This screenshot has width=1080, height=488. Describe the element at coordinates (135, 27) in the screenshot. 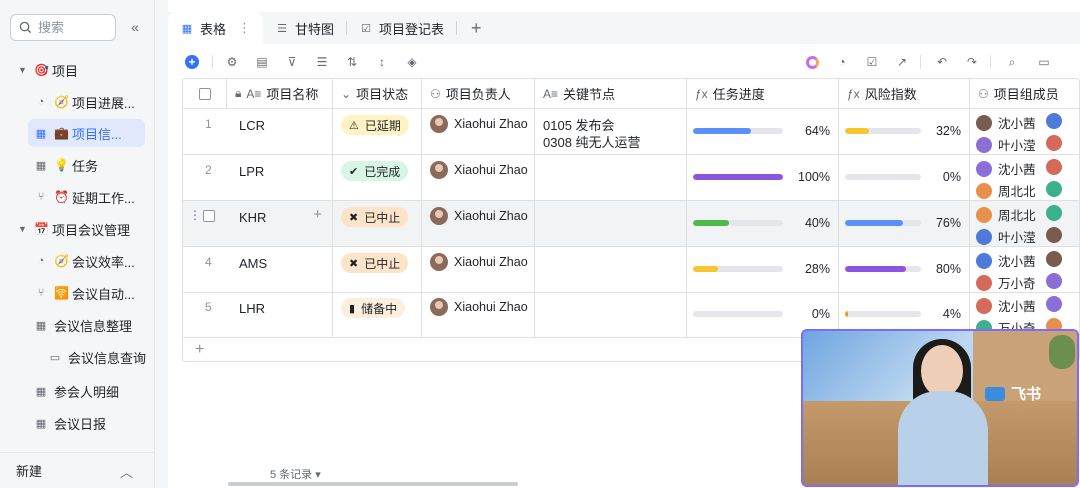

I see `collapse-sidebar-icon: «` at that location.